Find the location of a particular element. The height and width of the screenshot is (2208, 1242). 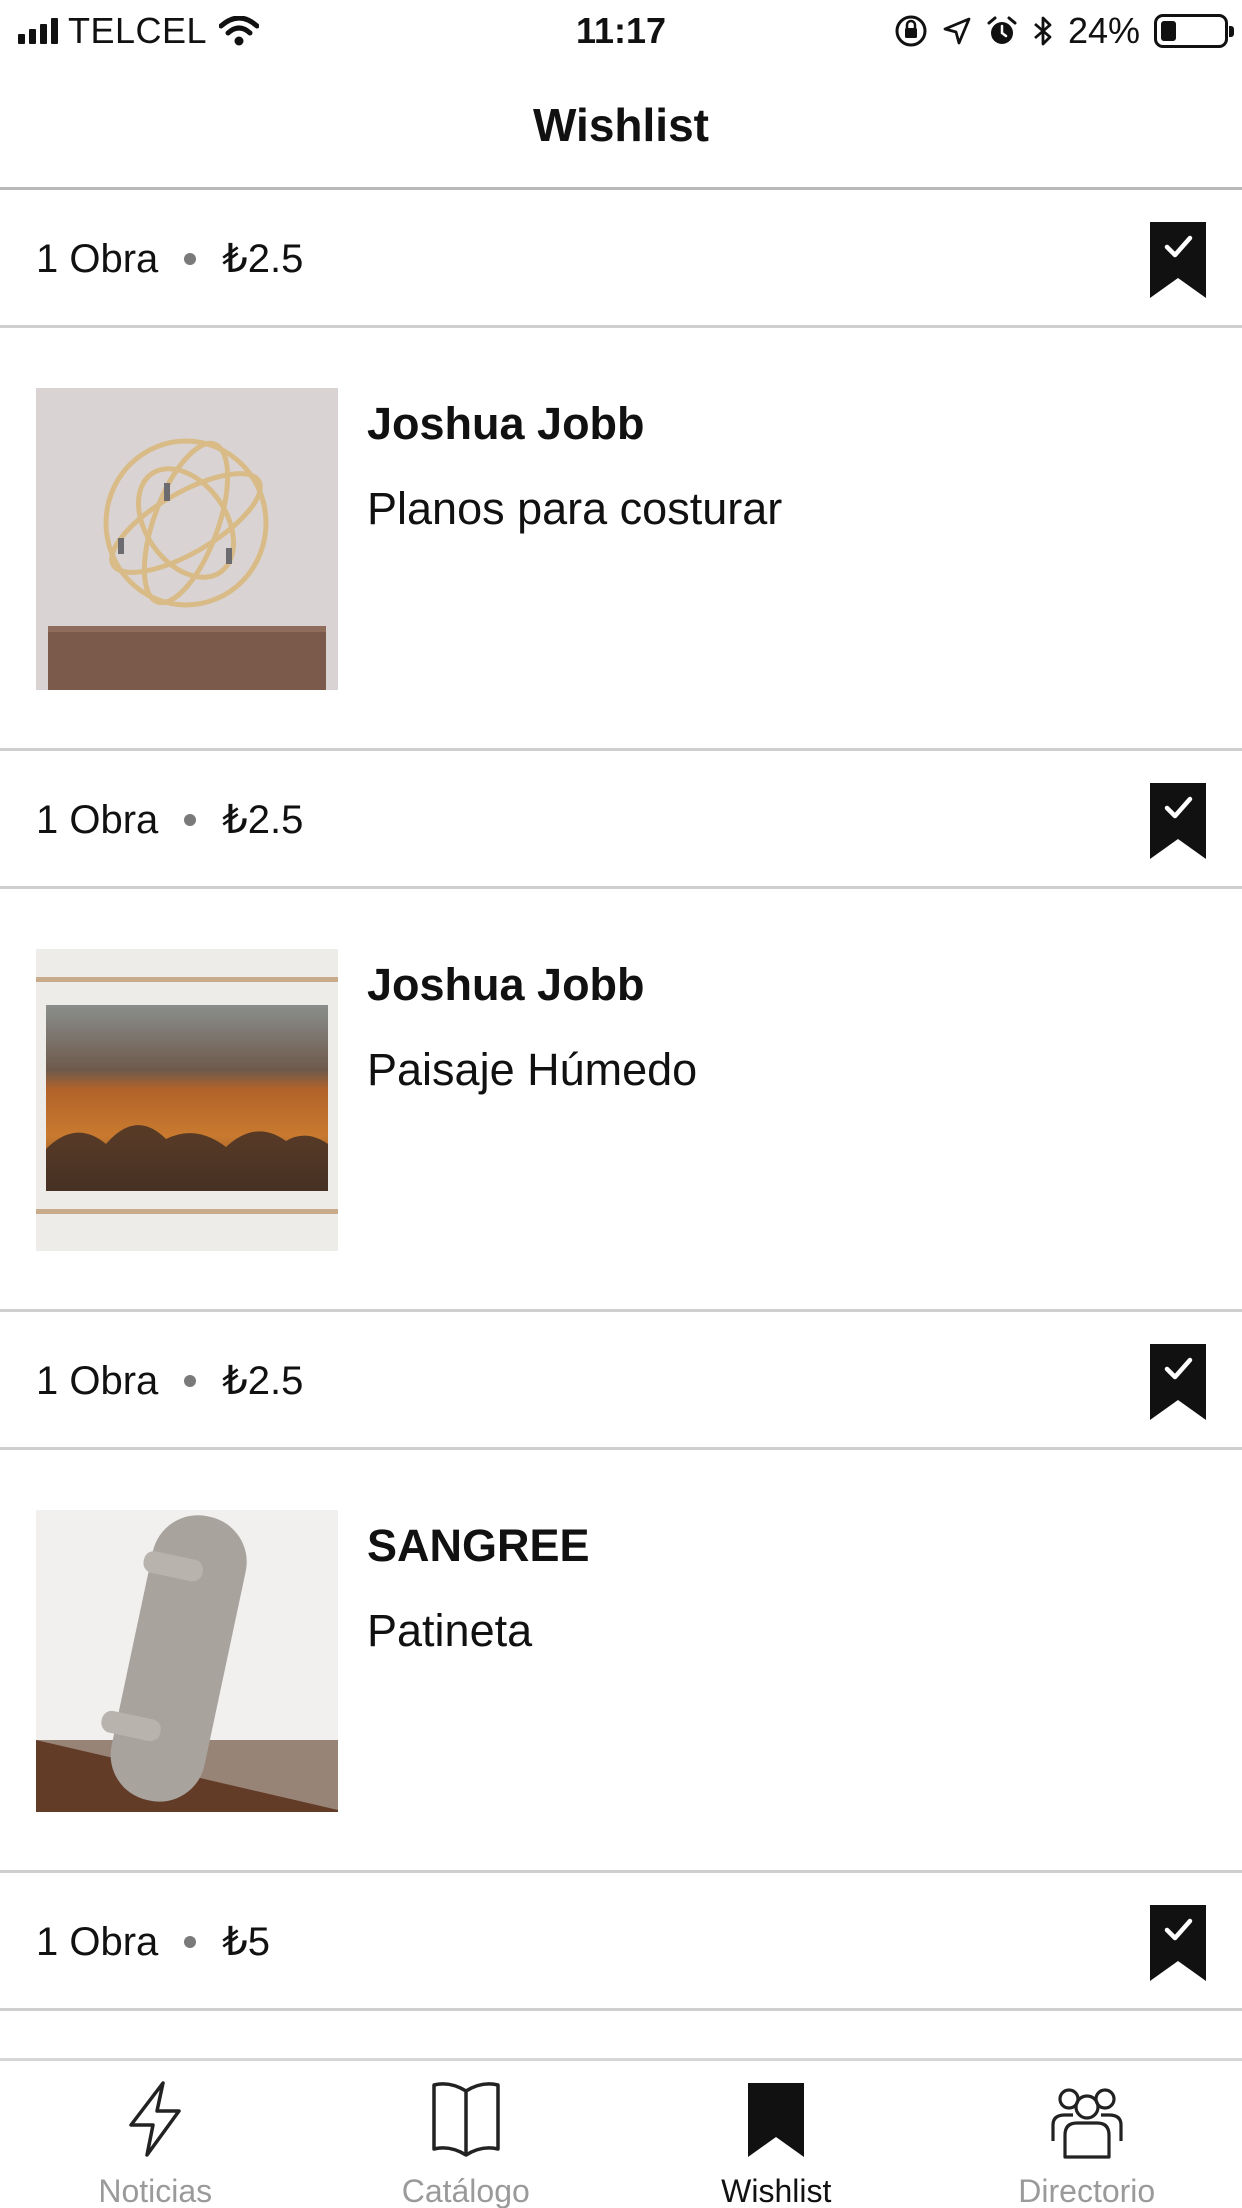

battery-percent: 24% is located at coordinates (1103, 30).